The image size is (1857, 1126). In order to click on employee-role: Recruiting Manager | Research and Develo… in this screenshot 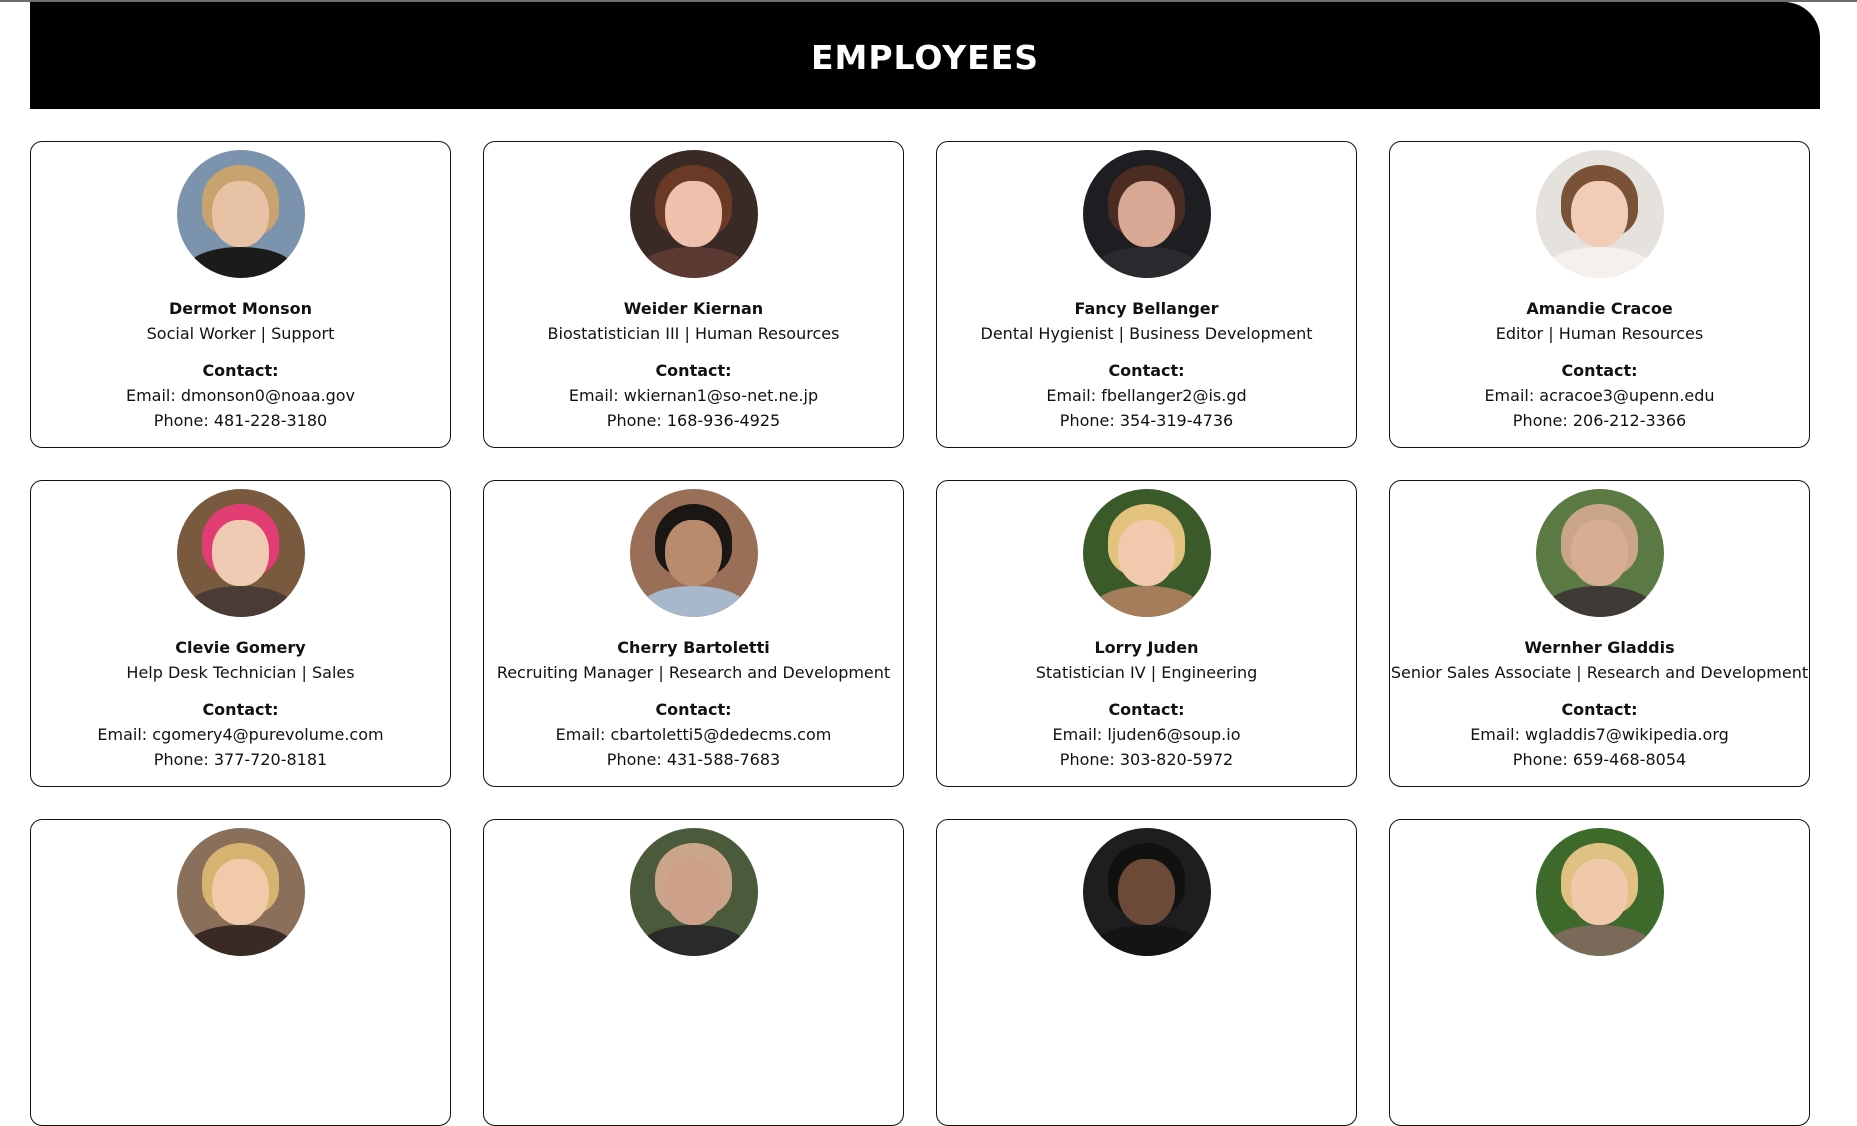, I will do `click(693, 672)`.